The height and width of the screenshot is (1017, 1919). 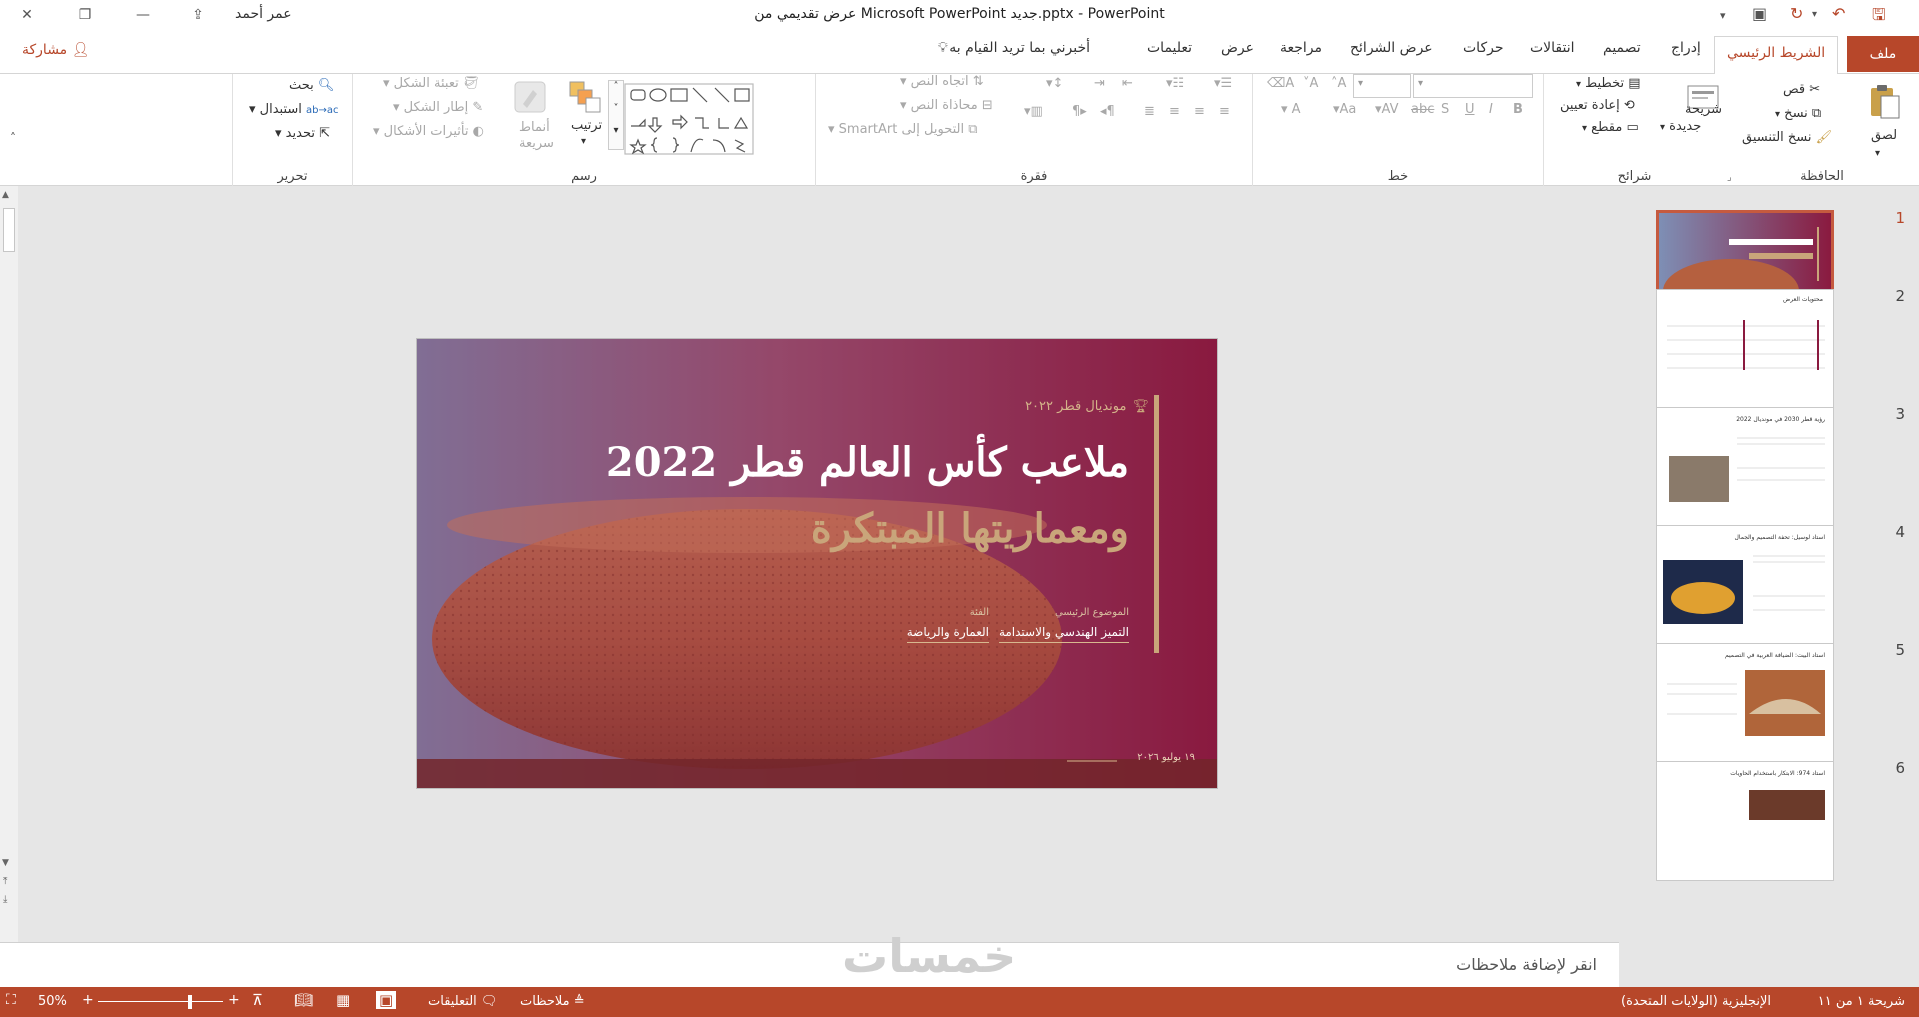 What do you see at coordinates (1745, 703) in the screenshot?
I see `thumbnail-slide-5: استاد البيت: الضيافة العربية في التصميم` at bounding box center [1745, 703].